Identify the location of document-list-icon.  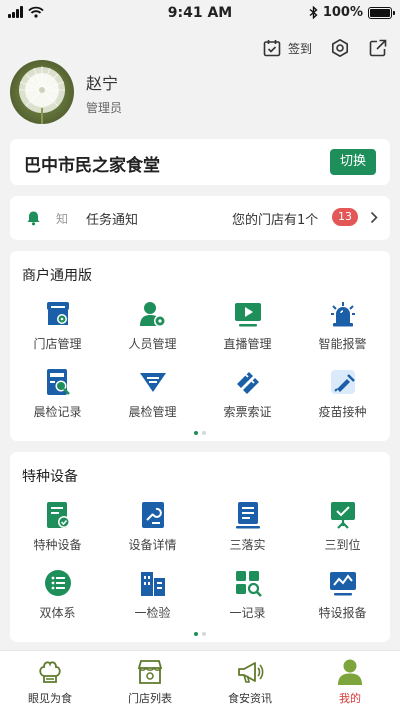
(247, 515).